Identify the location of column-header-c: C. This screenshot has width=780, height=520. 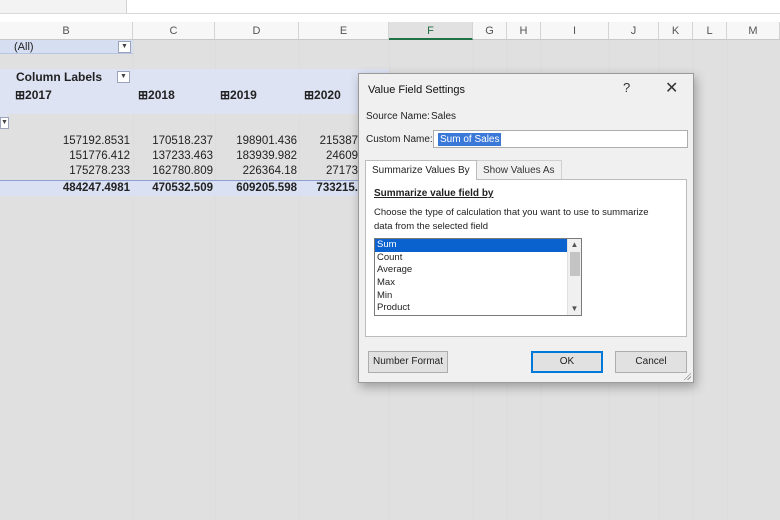
(174, 31).